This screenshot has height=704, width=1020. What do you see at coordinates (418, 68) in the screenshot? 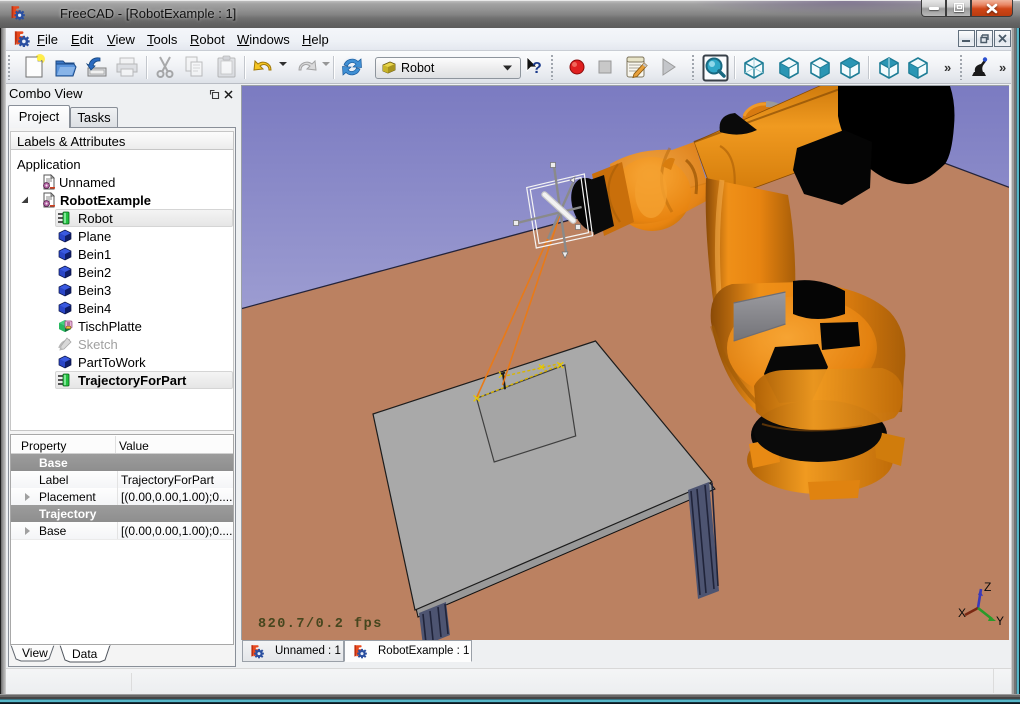
I see `svg-text: Robot` at bounding box center [418, 68].